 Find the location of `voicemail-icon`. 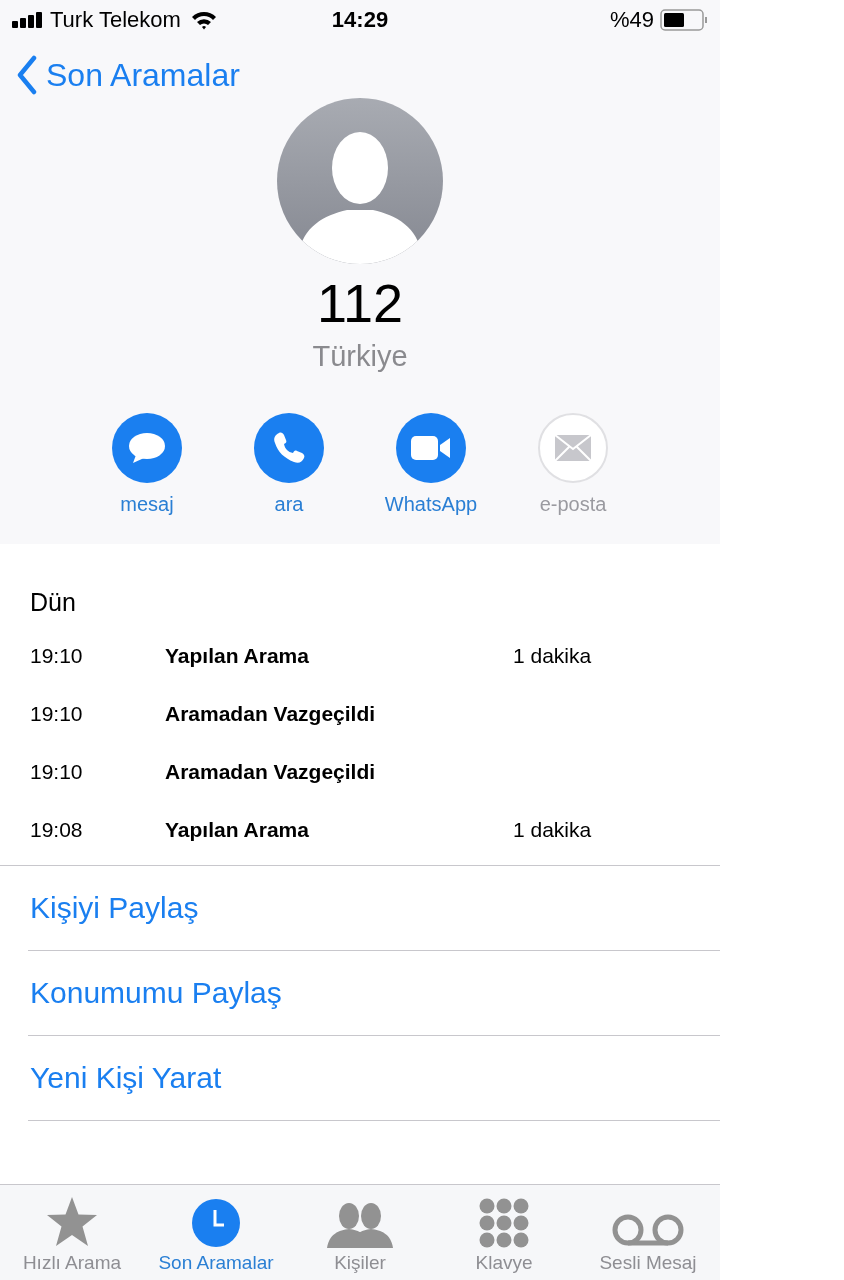

voicemail-icon is located at coordinates (648, 1230).